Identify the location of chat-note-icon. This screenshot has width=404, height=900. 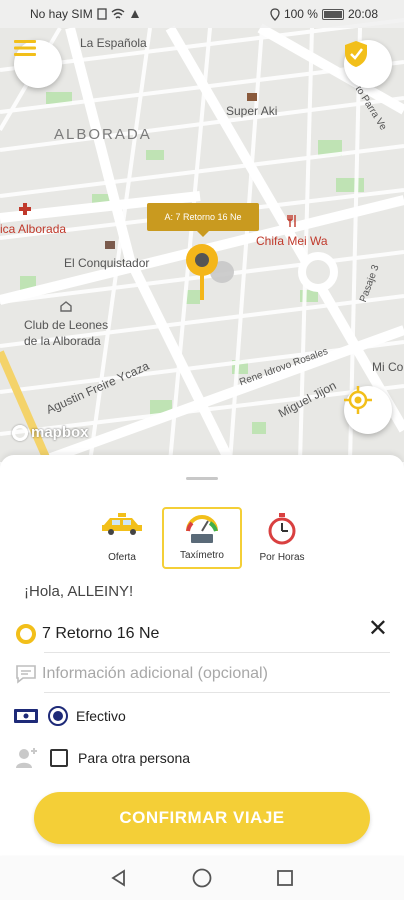
(26, 674).